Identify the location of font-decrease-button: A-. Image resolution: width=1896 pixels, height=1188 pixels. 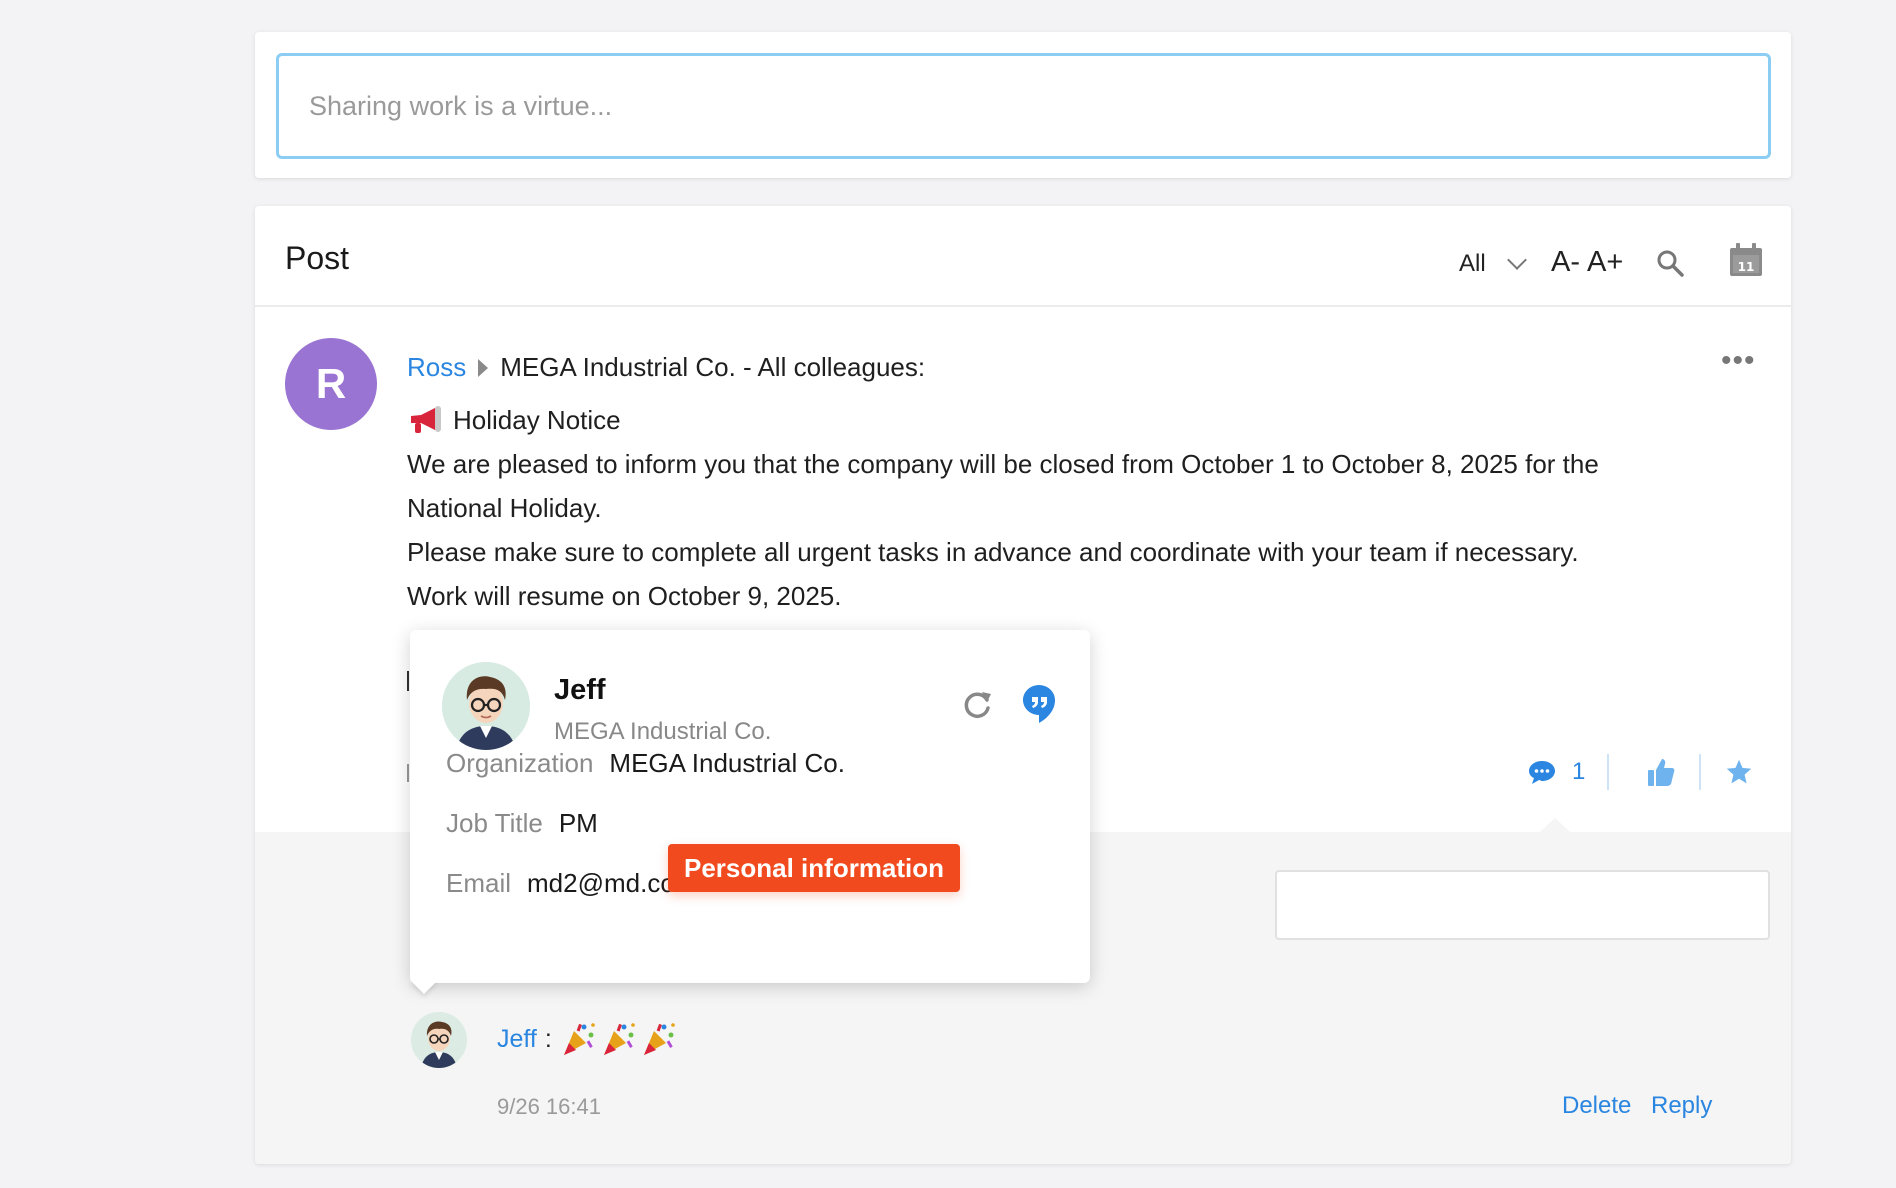
(1565, 262).